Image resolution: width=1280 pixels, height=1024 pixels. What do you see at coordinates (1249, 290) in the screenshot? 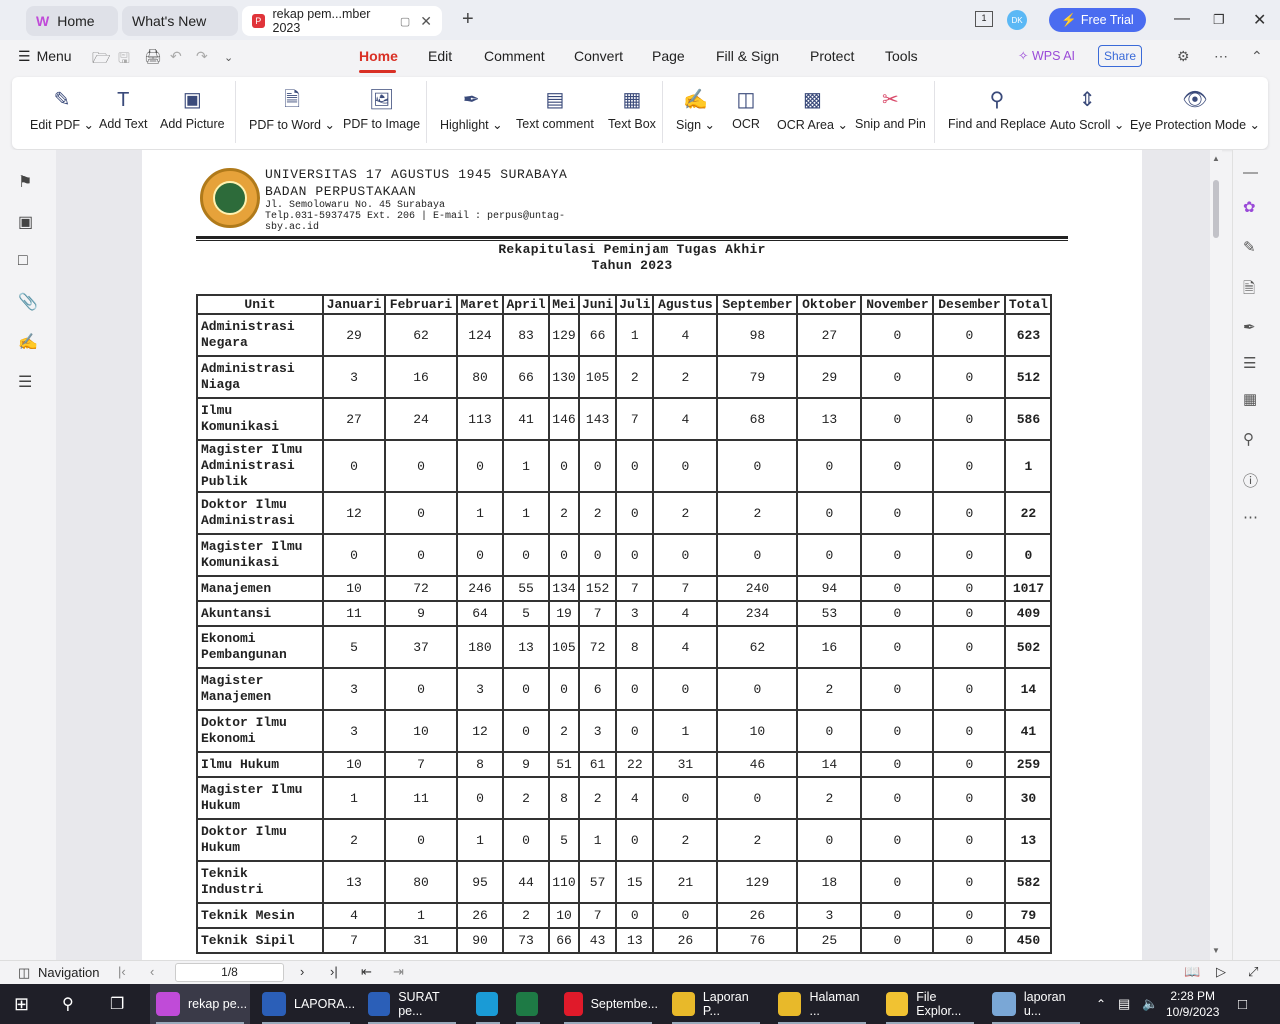
I see `document-icon: 🗎` at bounding box center [1249, 290].